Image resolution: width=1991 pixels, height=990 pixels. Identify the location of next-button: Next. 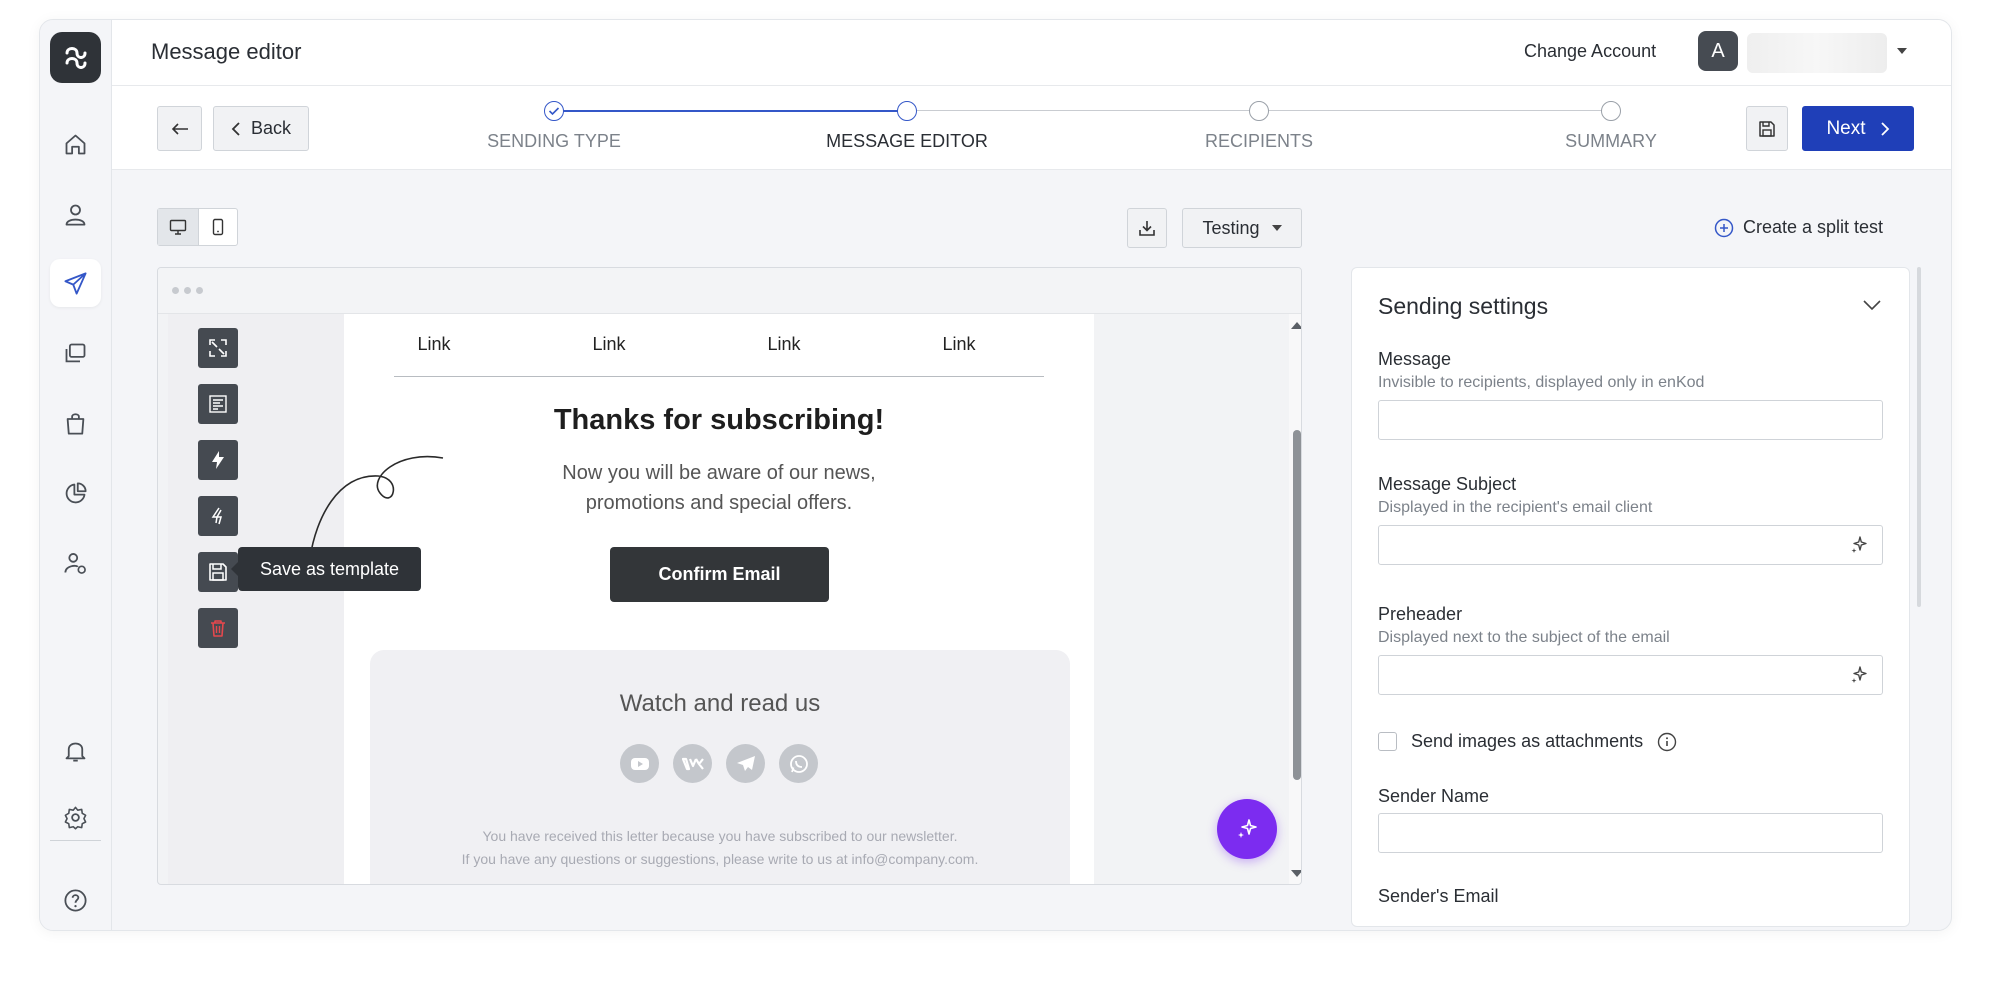
(1858, 128).